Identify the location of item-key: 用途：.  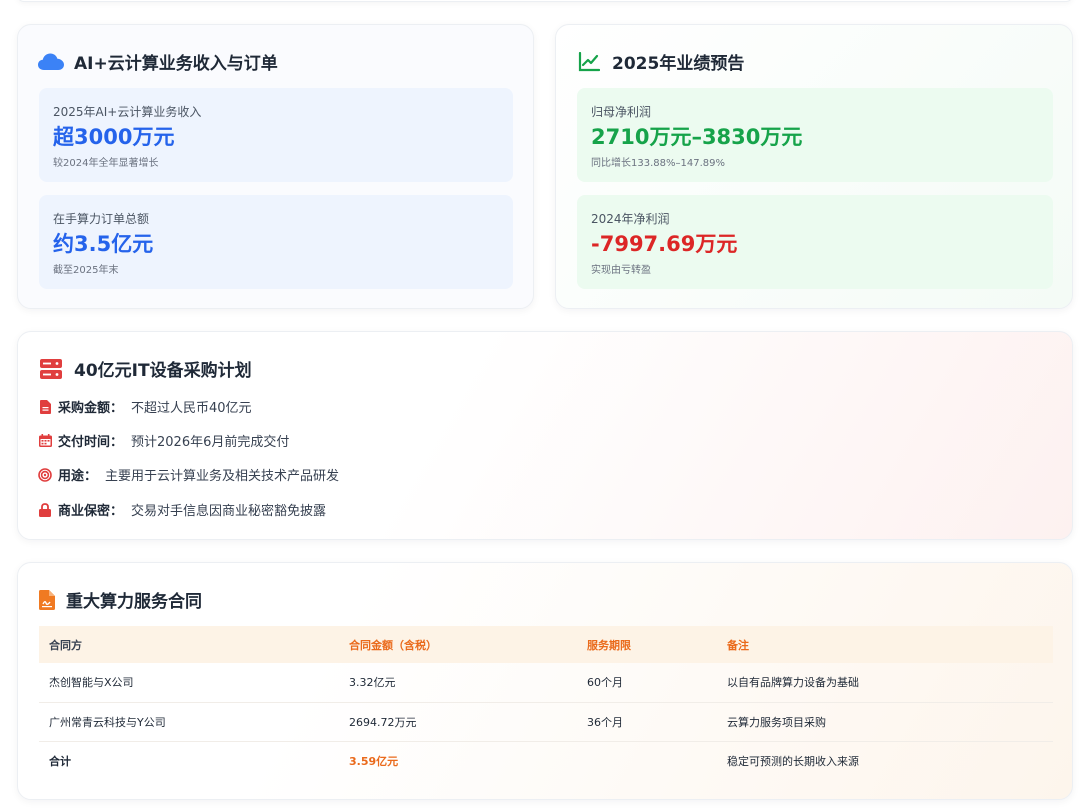
(78, 476).